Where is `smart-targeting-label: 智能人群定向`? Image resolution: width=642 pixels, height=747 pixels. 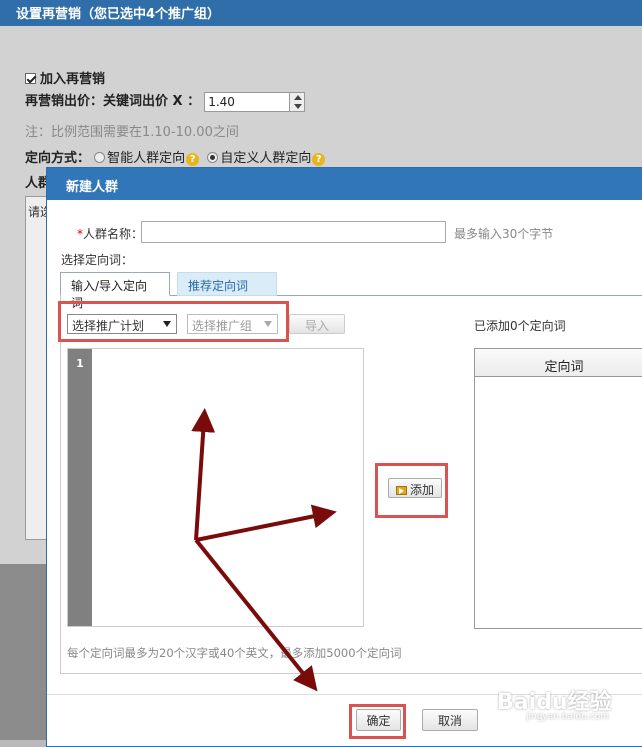
smart-targeting-label: 智能人群定向 is located at coordinates (146, 158).